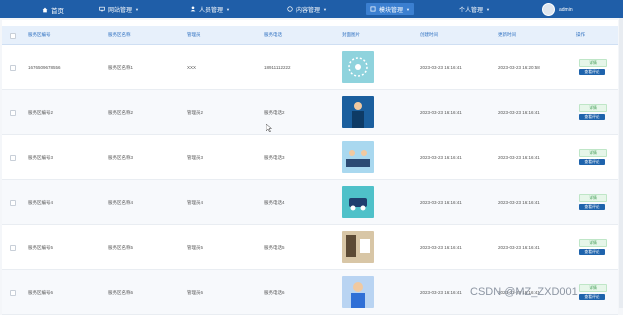 The width and height of the screenshot is (623, 315). I want to click on scrollbar, so click(621, 163).